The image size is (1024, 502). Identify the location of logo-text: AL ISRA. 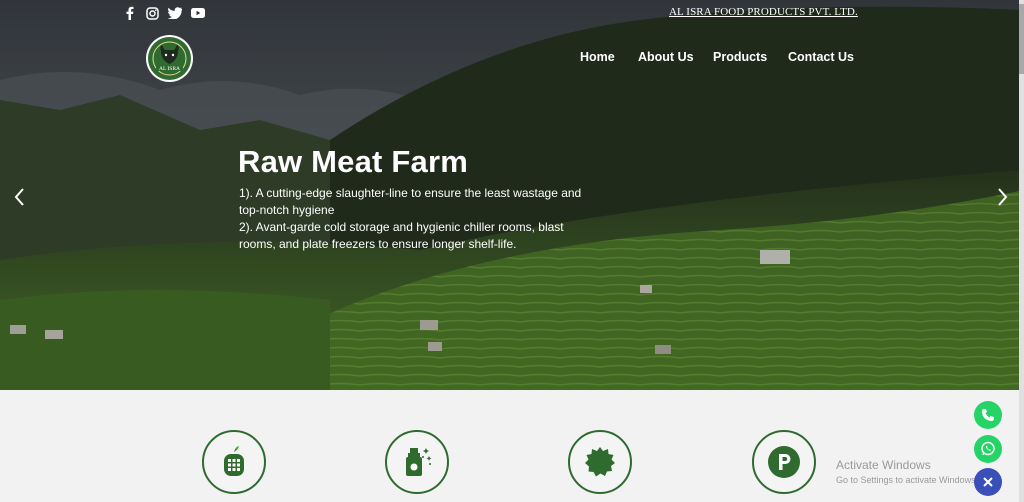
(169, 69).